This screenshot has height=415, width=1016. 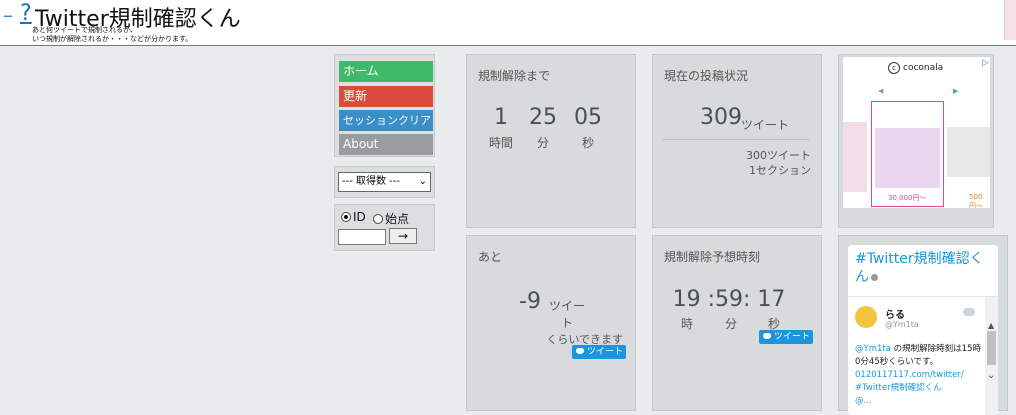 I want to click on menu-dash: –, so click(x=8, y=15).